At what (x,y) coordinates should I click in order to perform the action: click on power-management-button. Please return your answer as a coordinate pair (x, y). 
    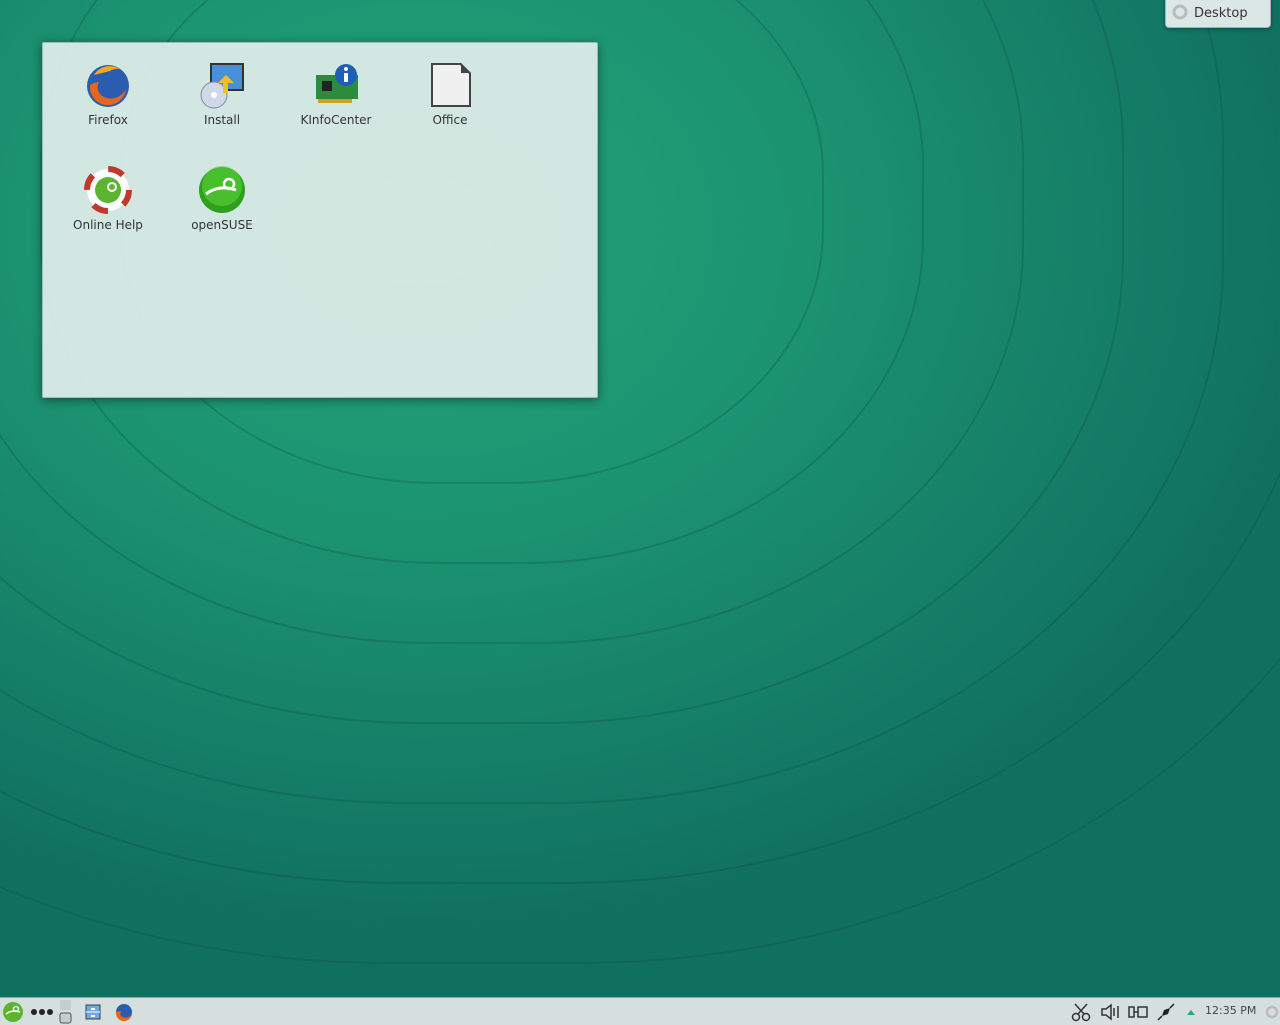
    Looking at the image, I should click on (1166, 1011).